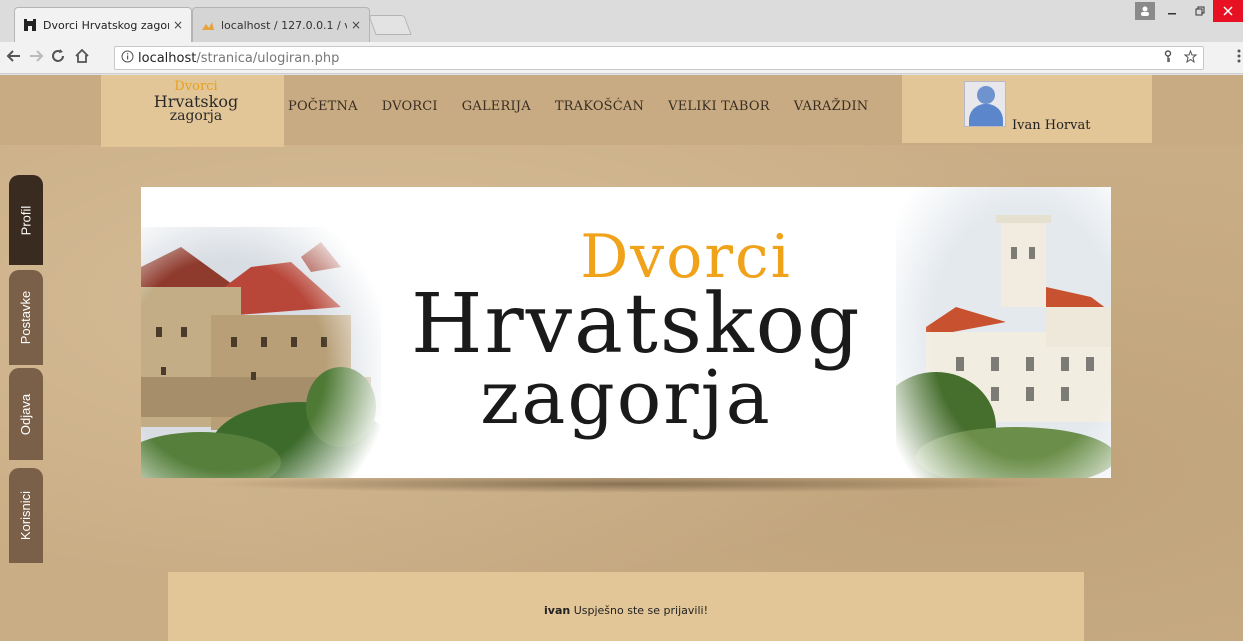 The image size is (1243, 641). I want to click on address-bar: localhost/stranica/ulogiran.php, so click(659, 58).